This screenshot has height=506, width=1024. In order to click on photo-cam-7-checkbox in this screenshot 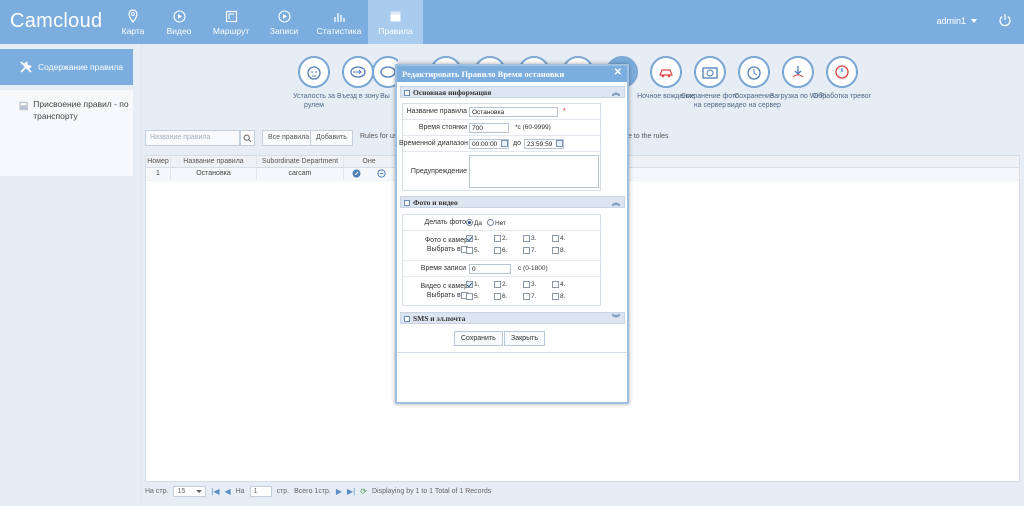, I will do `click(526, 250)`.